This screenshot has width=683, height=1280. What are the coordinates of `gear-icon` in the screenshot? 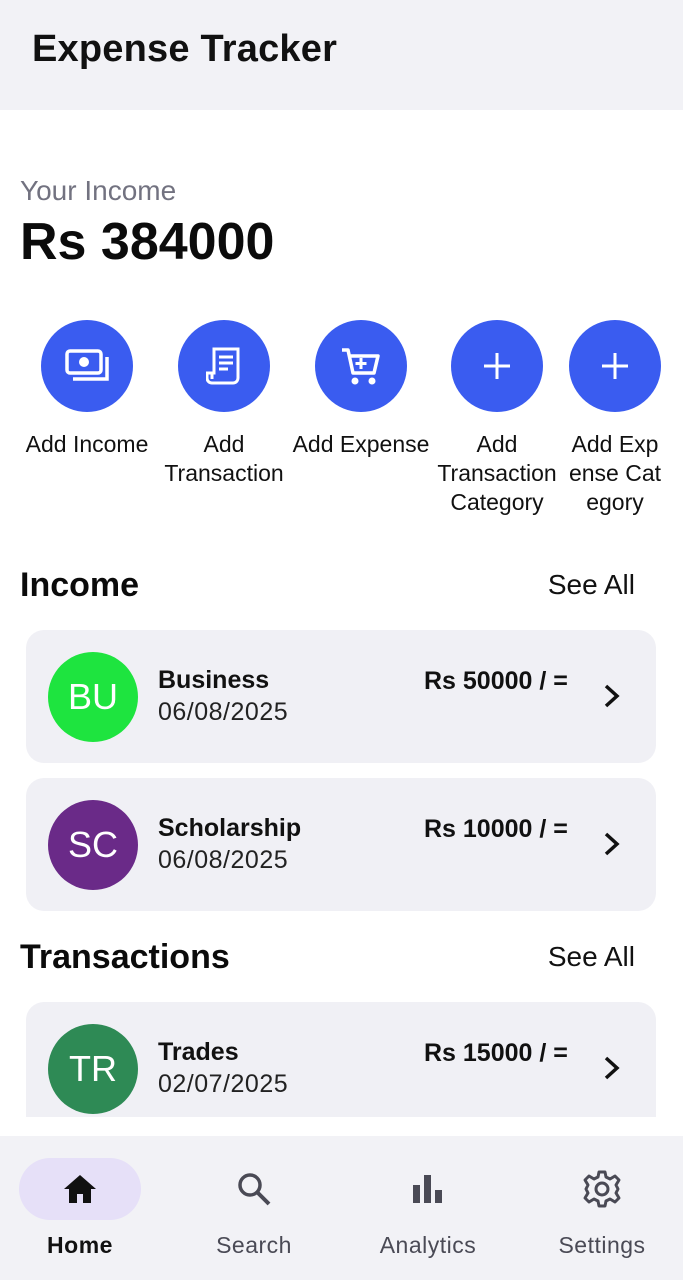 It's located at (602, 1189).